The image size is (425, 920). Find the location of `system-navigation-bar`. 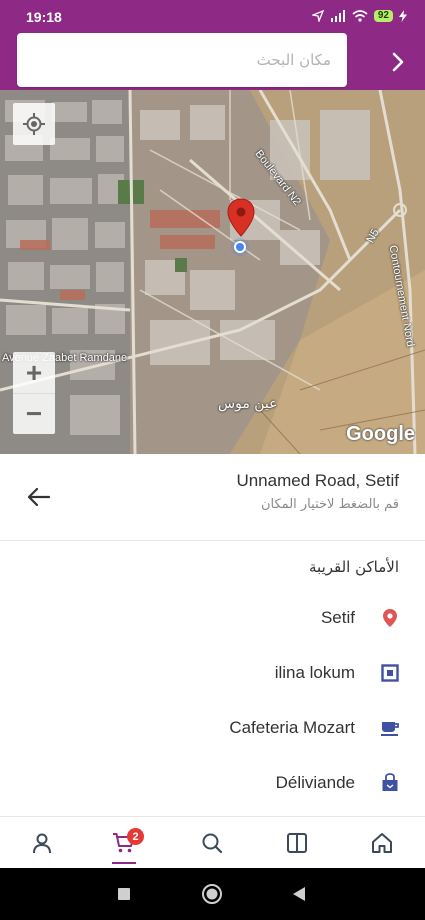

system-navigation-bar is located at coordinates (212, 894).